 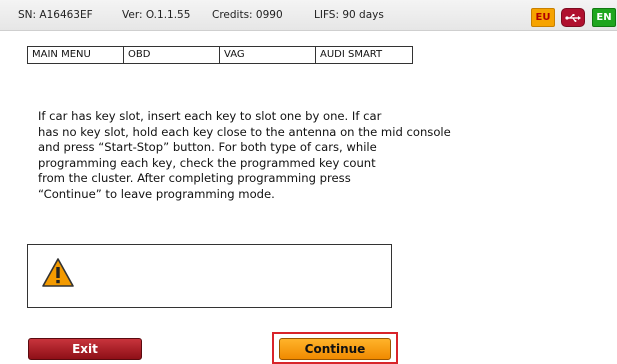 What do you see at coordinates (364, 55) in the screenshot?
I see `breadcrumb-audi-smart: AUDI SMART` at bounding box center [364, 55].